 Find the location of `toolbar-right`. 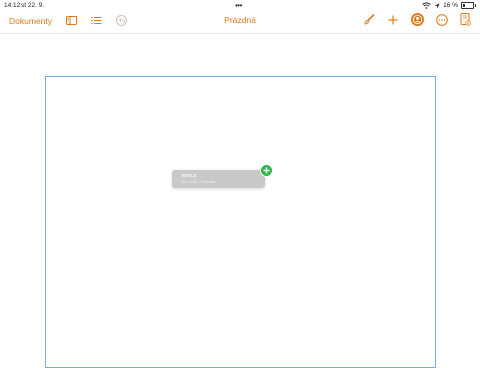

toolbar-right is located at coordinates (411, 19).